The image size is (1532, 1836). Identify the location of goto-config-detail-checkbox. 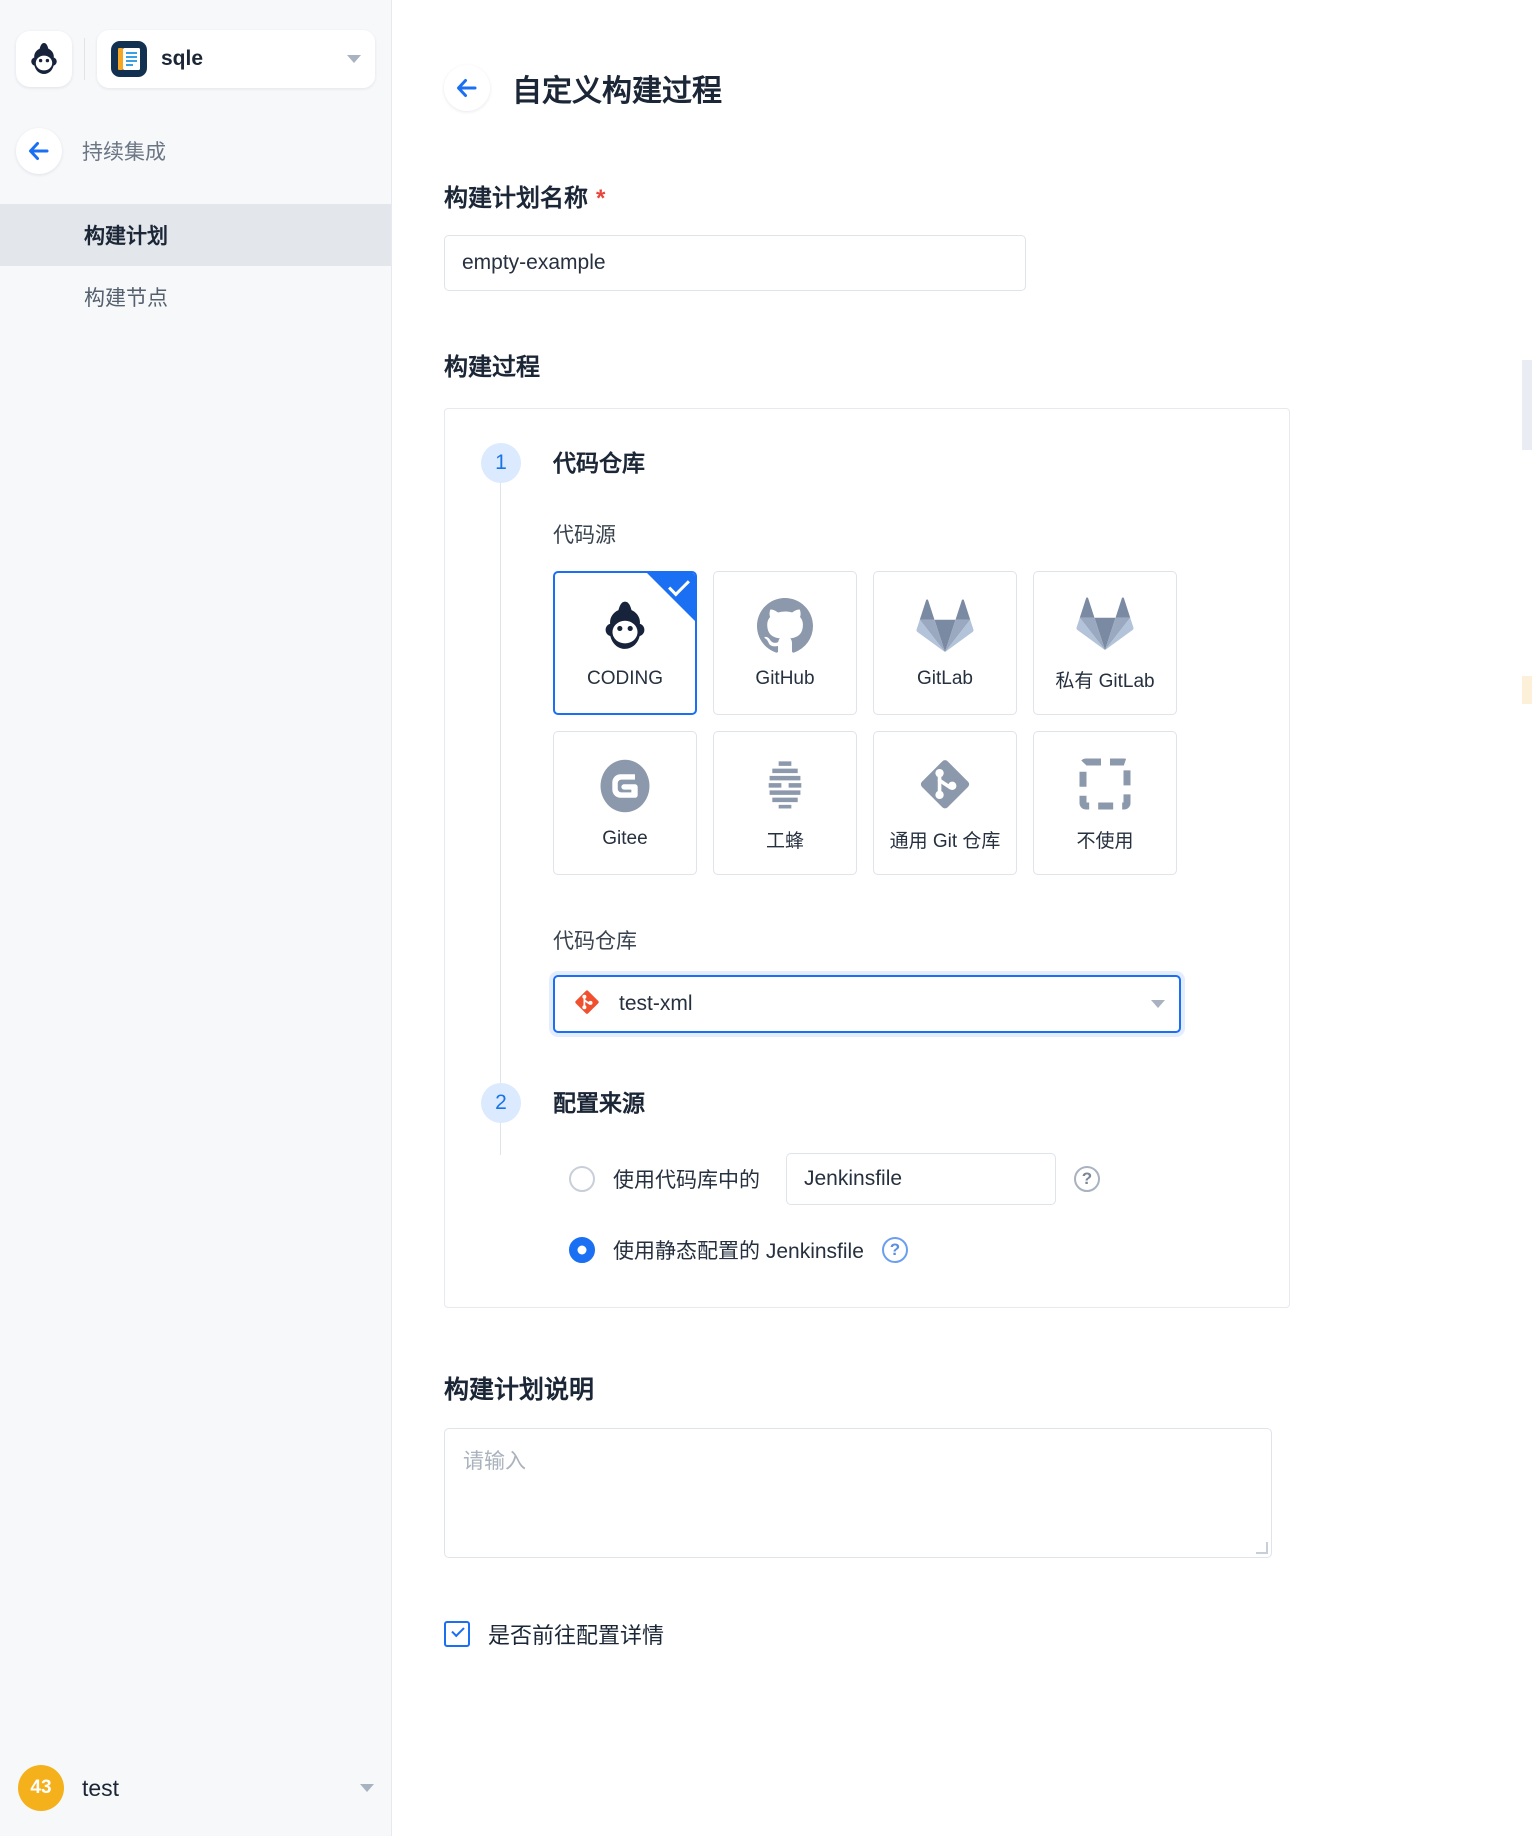
(457, 1634).